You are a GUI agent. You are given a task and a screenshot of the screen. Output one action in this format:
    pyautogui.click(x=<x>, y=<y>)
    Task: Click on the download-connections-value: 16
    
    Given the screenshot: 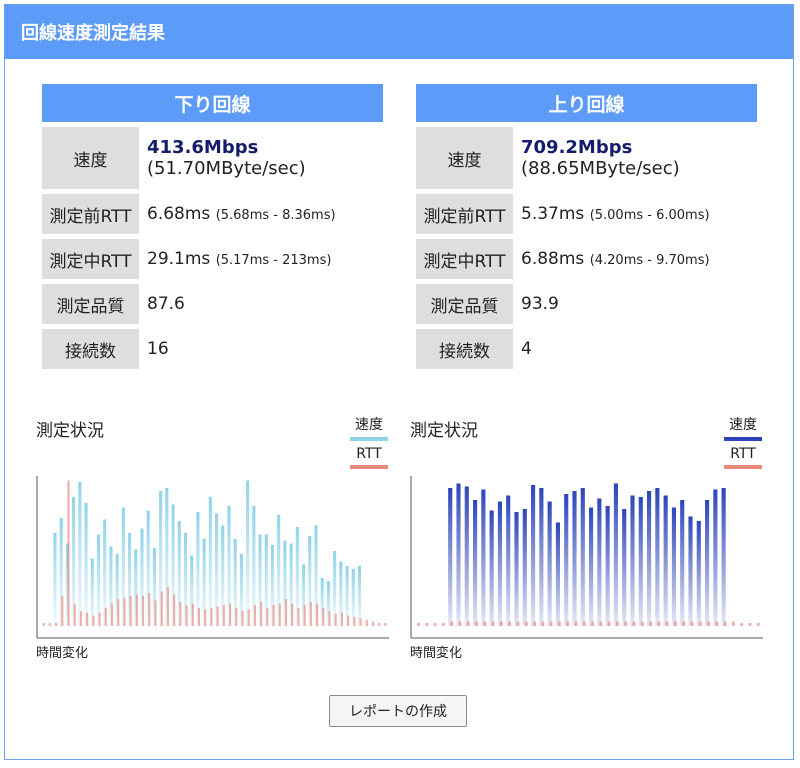 What is the action you would take?
    pyautogui.click(x=261, y=346)
    